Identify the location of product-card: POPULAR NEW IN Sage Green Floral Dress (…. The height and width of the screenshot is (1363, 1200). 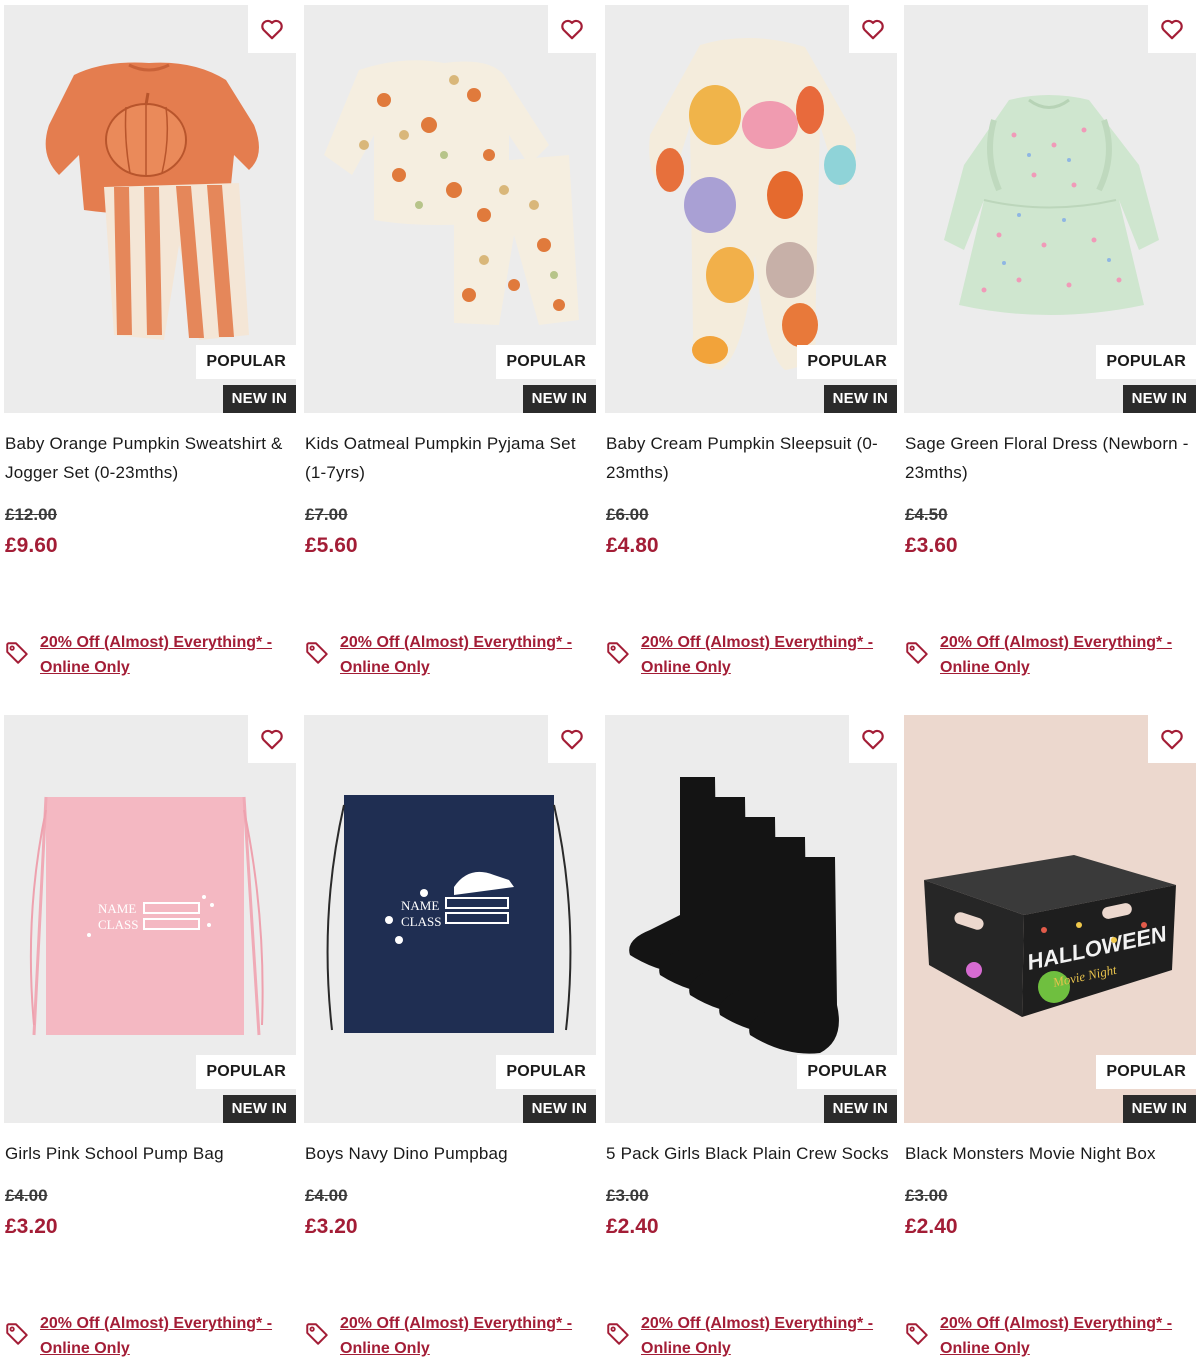
(1050, 340).